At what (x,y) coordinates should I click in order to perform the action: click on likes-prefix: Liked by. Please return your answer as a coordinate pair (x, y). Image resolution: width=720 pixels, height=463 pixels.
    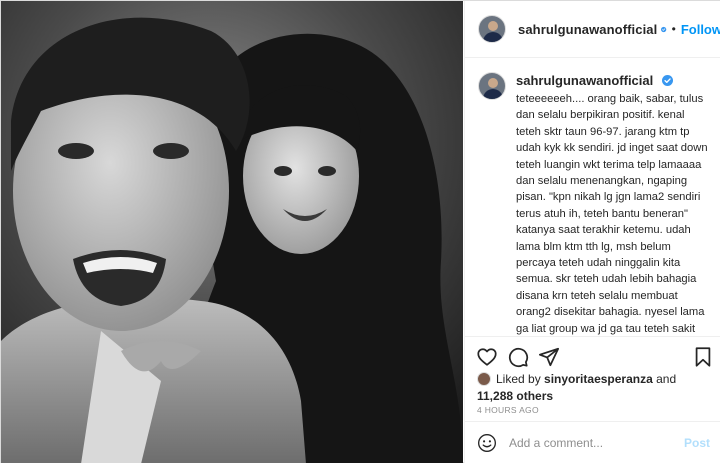
    Looking at the image, I should click on (518, 379).